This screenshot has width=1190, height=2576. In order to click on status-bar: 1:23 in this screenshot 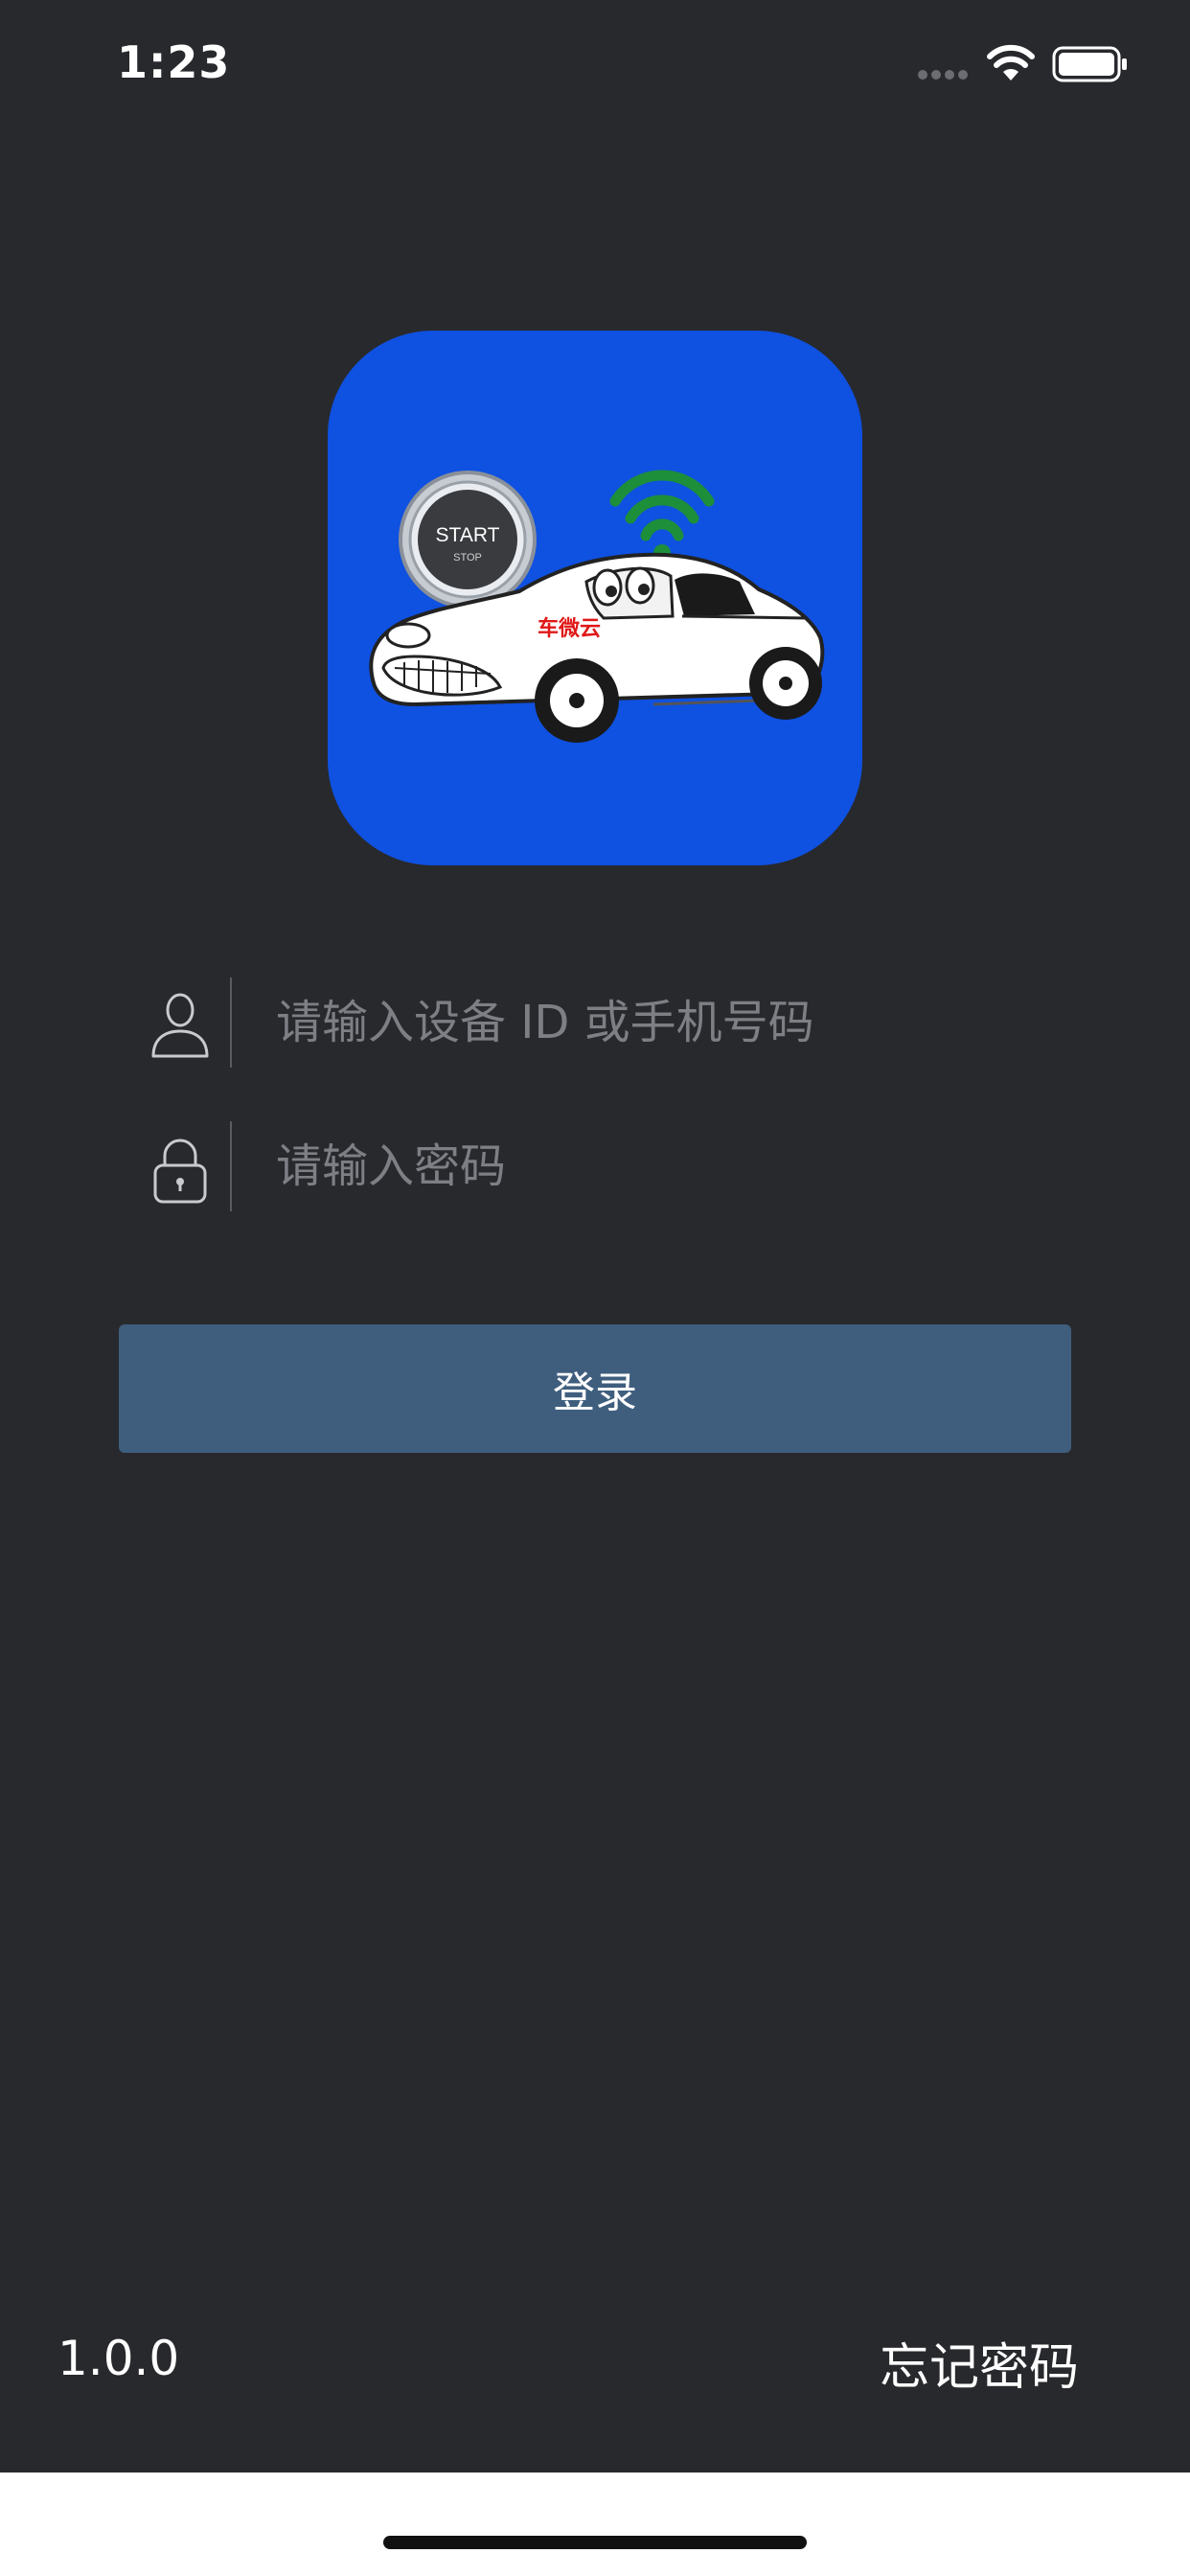, I will do `click(595, 63)`.